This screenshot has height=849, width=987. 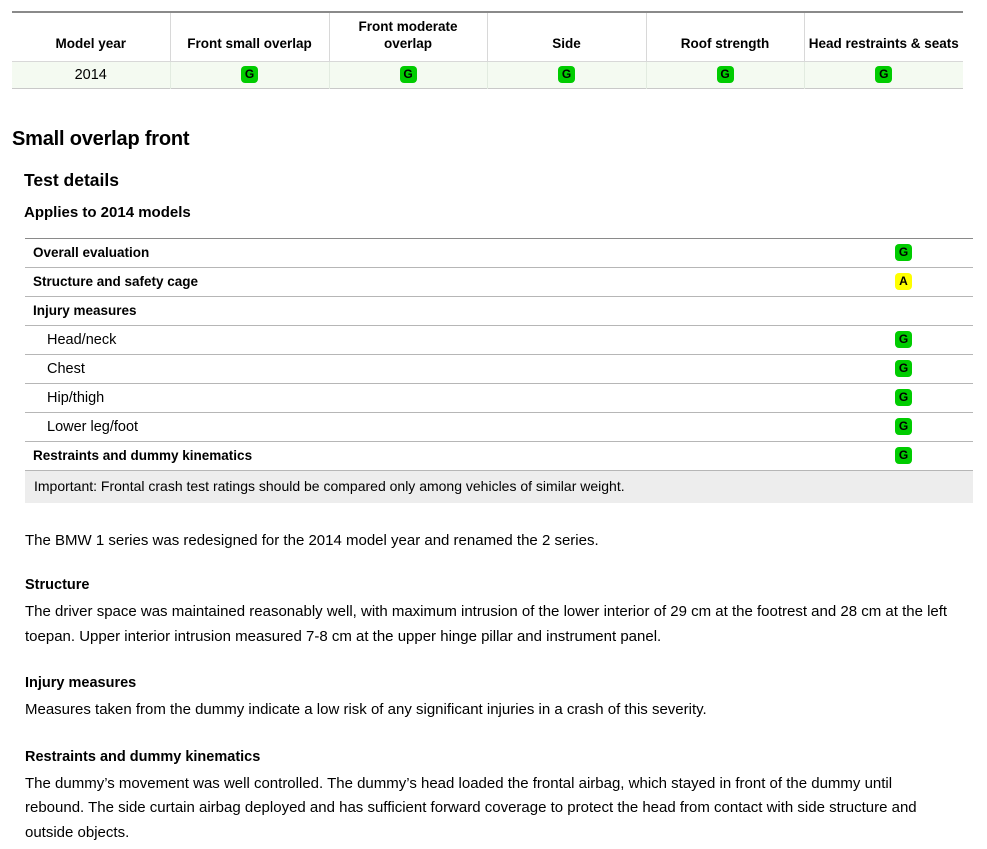 I want to click on cell-model-year: 2014, so click(x=91, y=74).